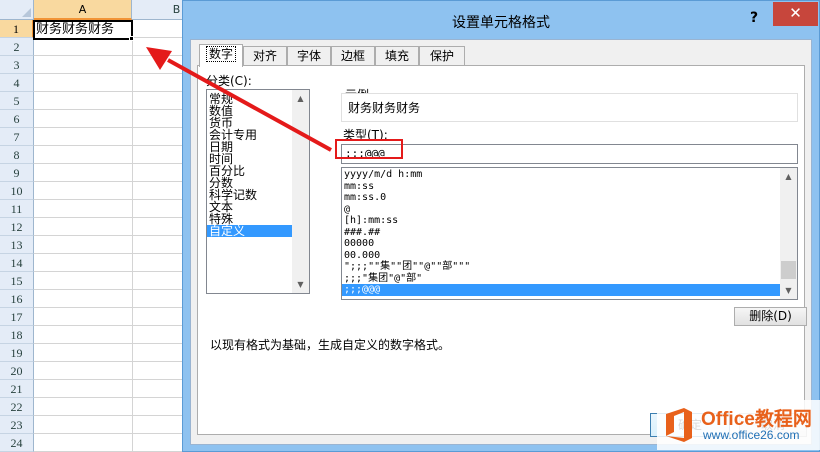 This screenshot has height=452, width=820. Describe the element at coordinates (17, 83) in the screenshot. I see `row-header: 4` at that location.